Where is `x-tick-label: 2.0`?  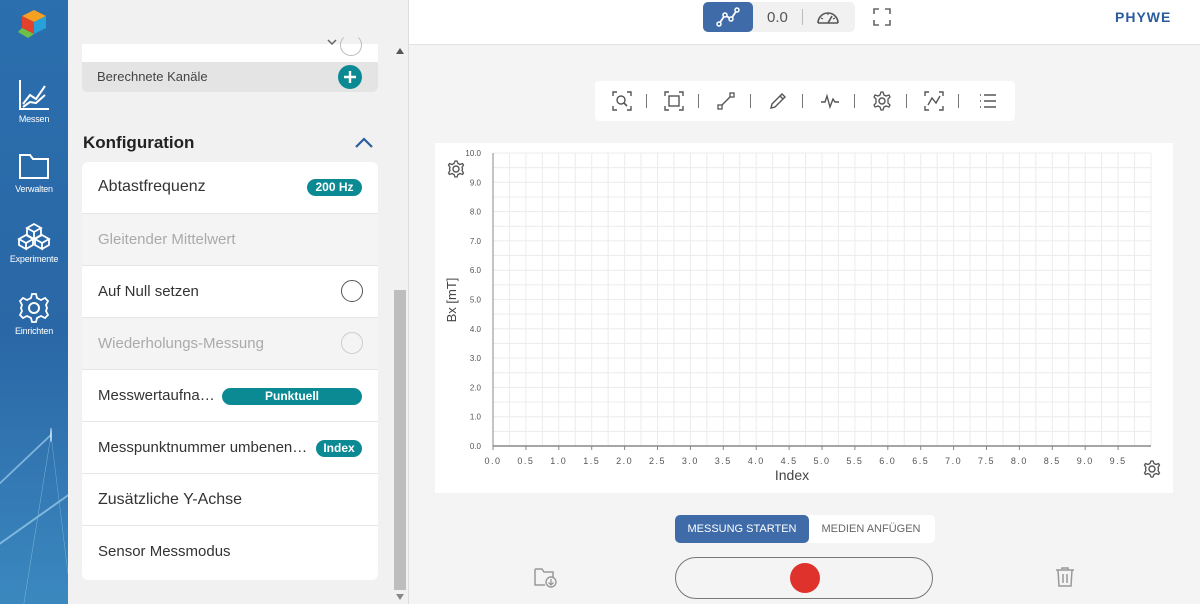
x-tick-label: 2.0 is located at coordinates (624, 461).